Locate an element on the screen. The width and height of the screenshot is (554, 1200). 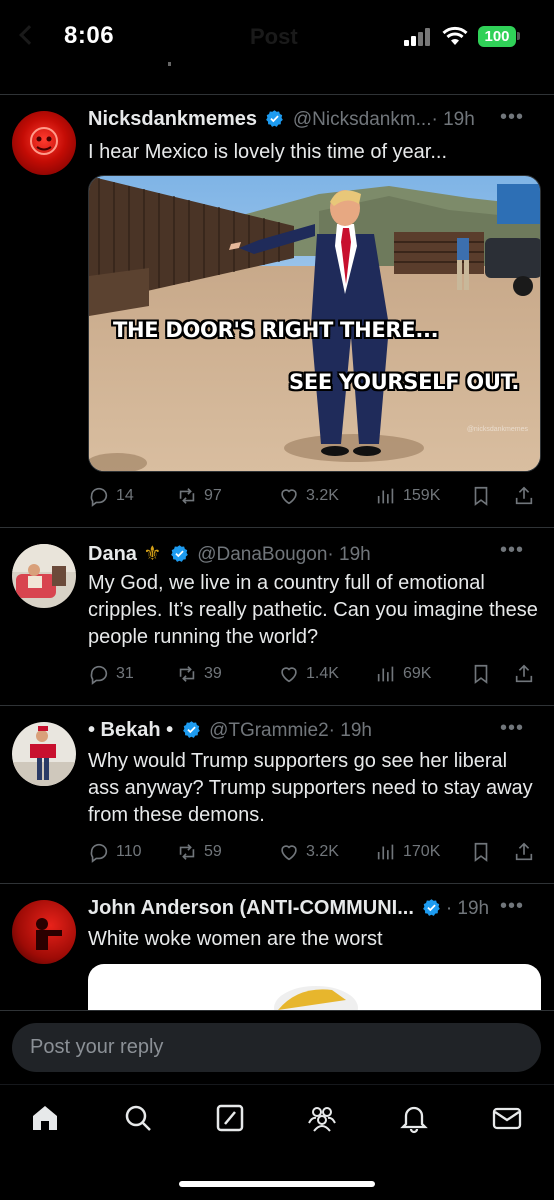
post-actions: 110 59 3.2K 170K is located at coordinates (313, 852).